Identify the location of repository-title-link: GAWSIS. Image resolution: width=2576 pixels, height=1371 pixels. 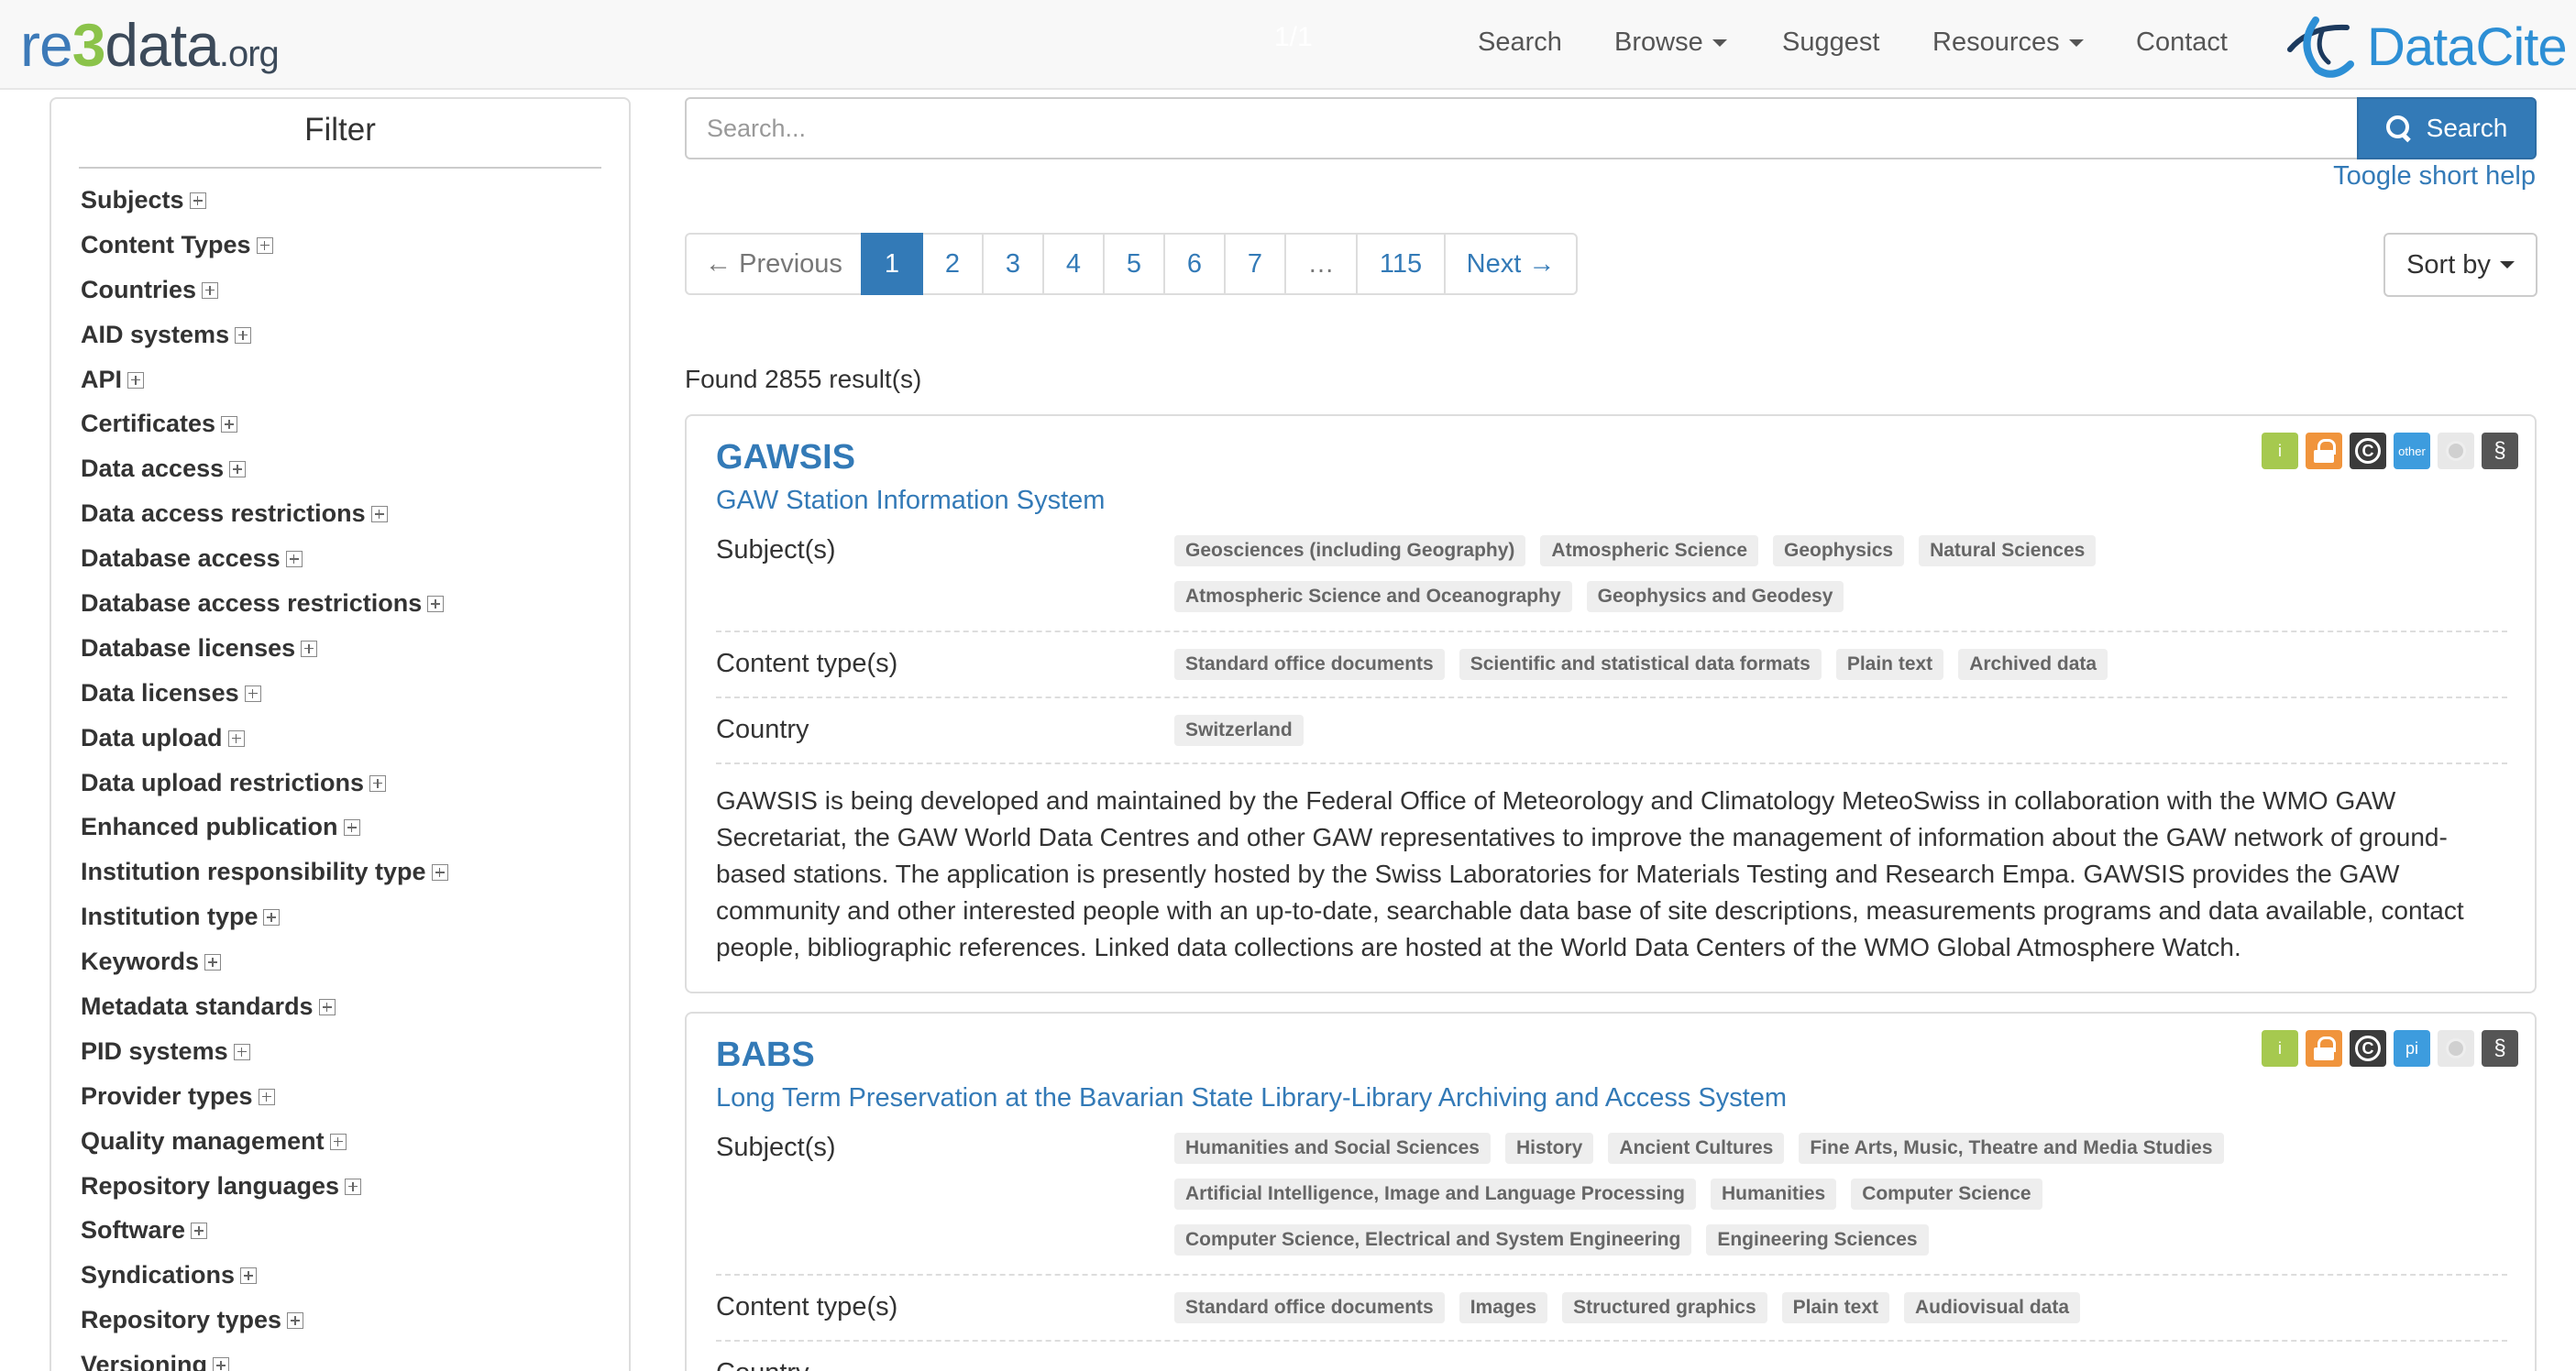
(785, 458).